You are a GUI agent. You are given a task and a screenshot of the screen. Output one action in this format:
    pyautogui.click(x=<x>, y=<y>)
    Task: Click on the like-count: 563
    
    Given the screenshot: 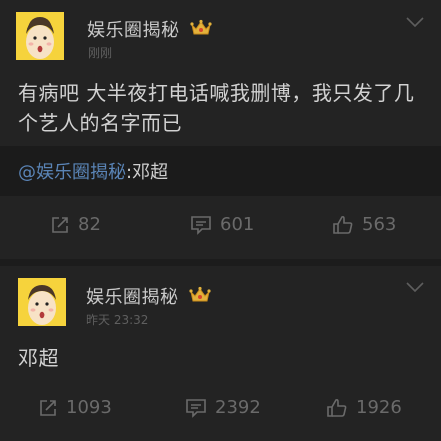 What is the action you would take?
    pyautogui.click(x=379, y=224)
    